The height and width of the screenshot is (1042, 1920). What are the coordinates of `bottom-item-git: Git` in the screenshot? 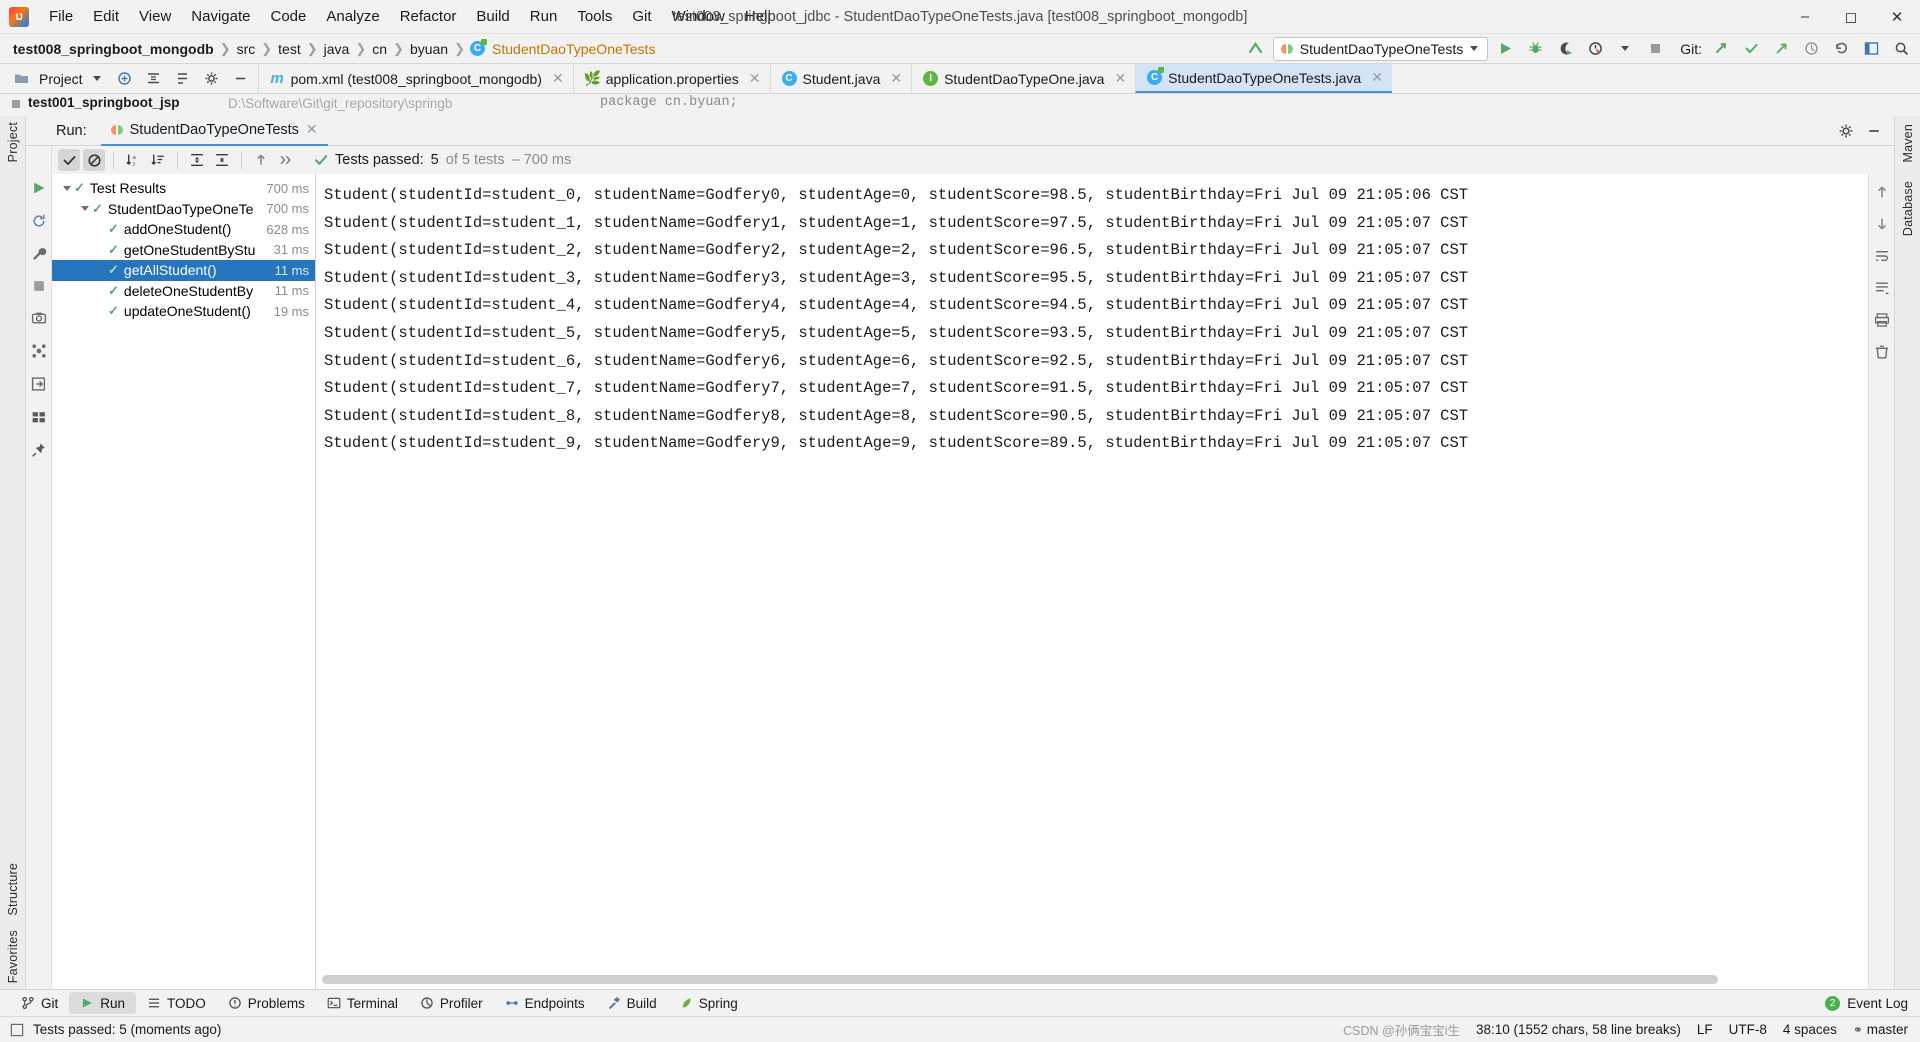 It's located at (39, 1003).